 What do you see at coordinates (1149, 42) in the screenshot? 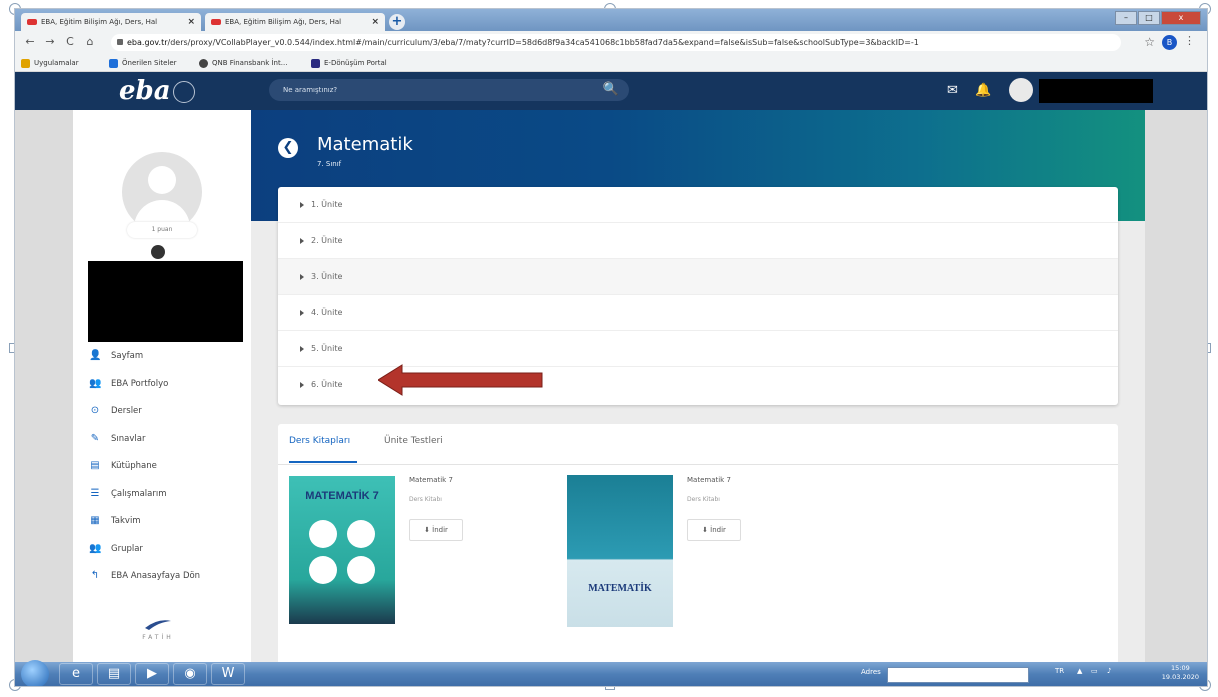
I see `bookmark-star-icon: ☆` at bounding box center [1149, 42].